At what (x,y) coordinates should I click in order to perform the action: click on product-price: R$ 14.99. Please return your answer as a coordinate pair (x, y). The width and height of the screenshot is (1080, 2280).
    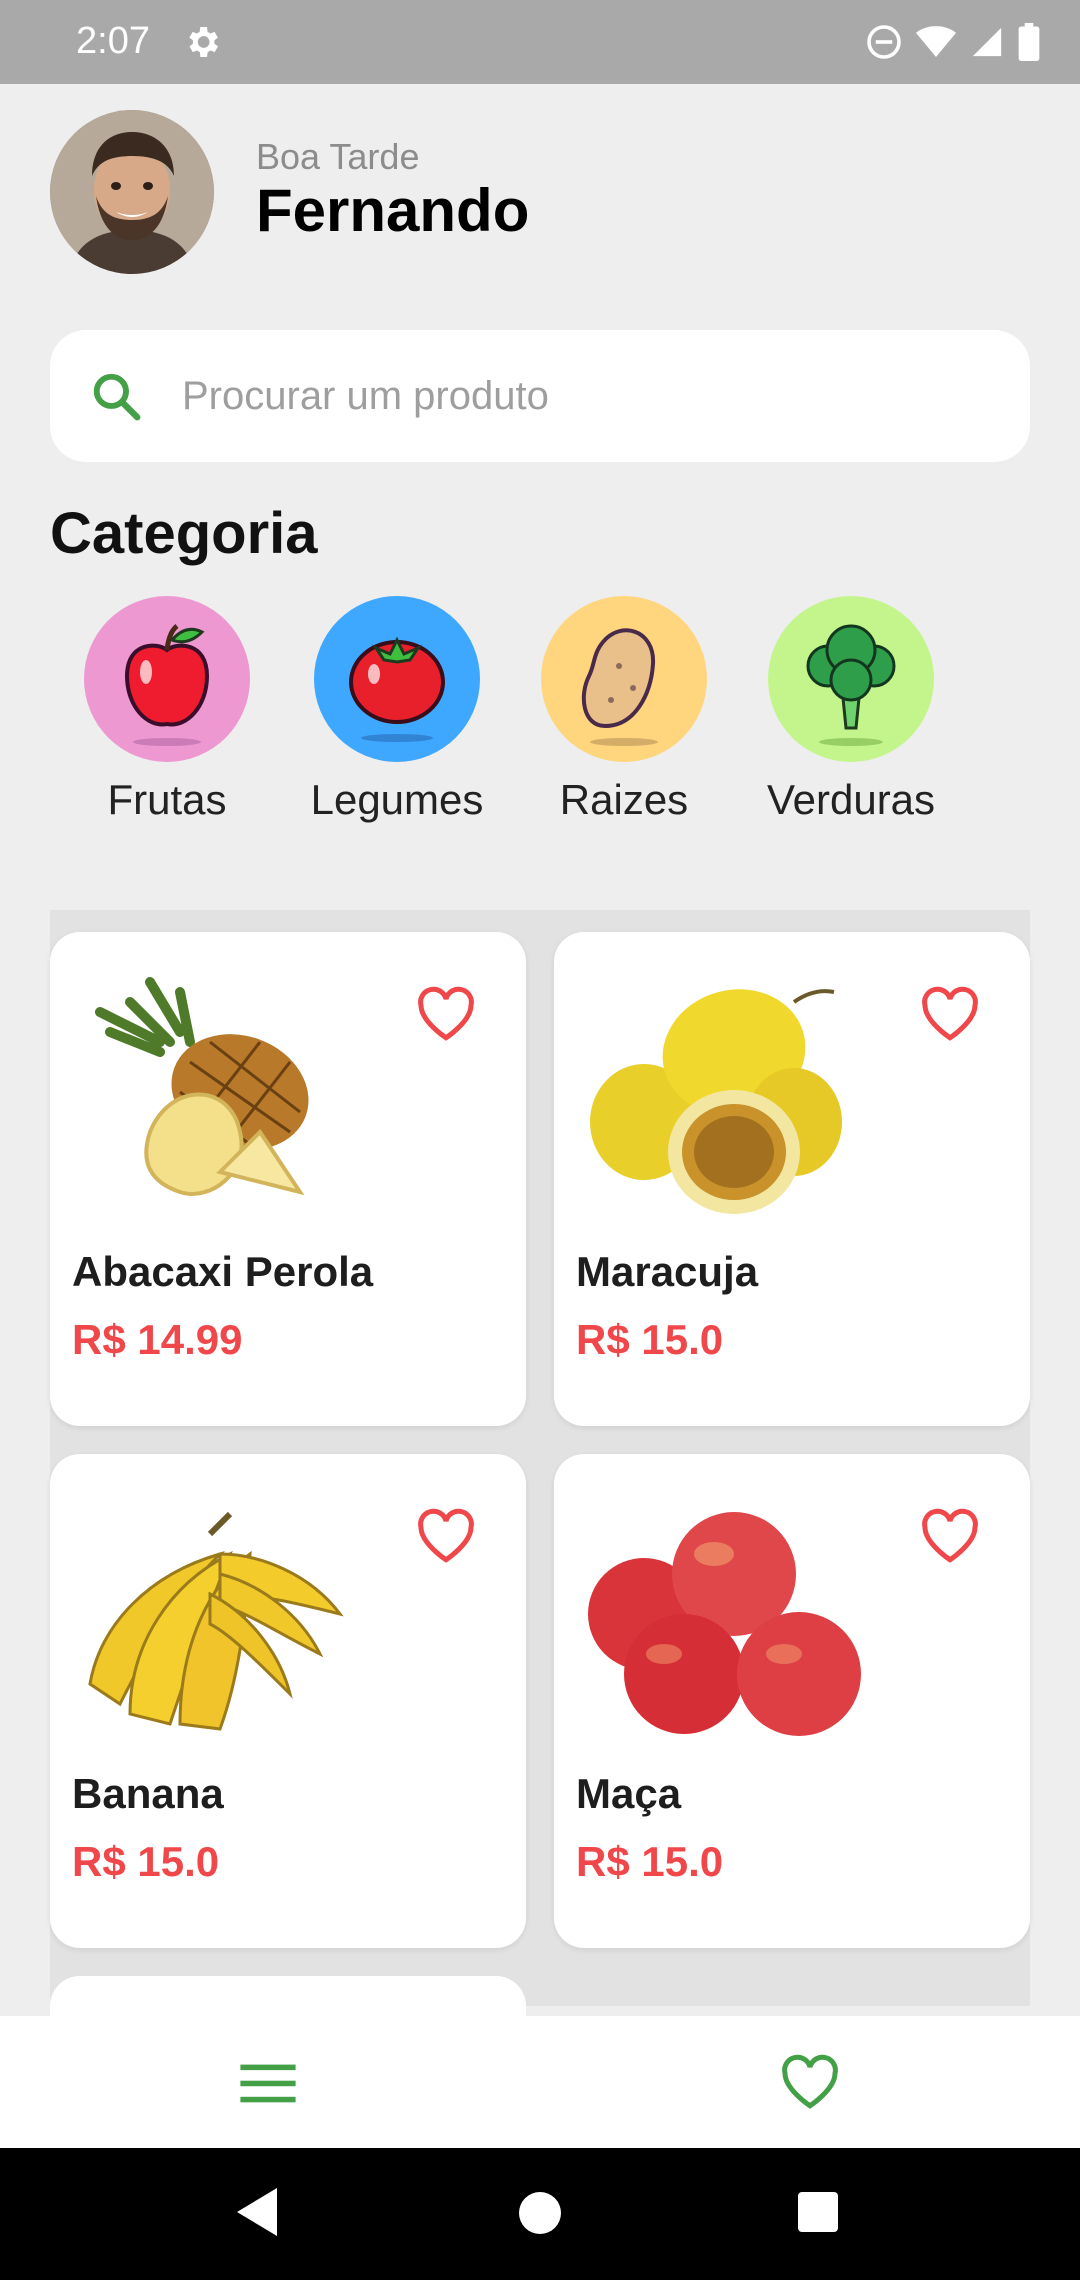
    Looking at the image, I should click on (157, 1339).